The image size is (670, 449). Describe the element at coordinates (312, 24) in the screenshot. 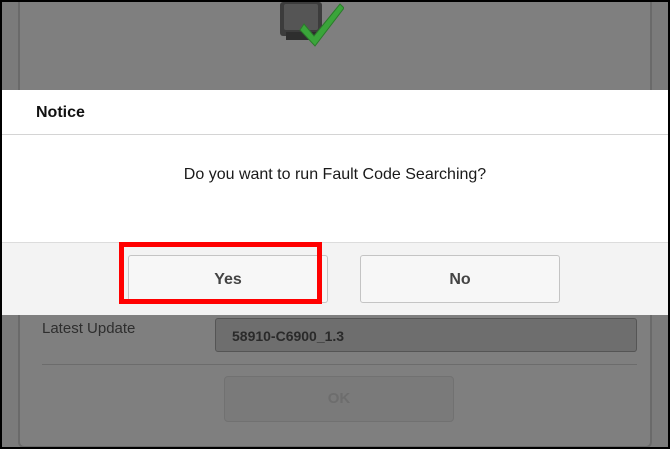

I see `ecu-device-check-icon` at that location.